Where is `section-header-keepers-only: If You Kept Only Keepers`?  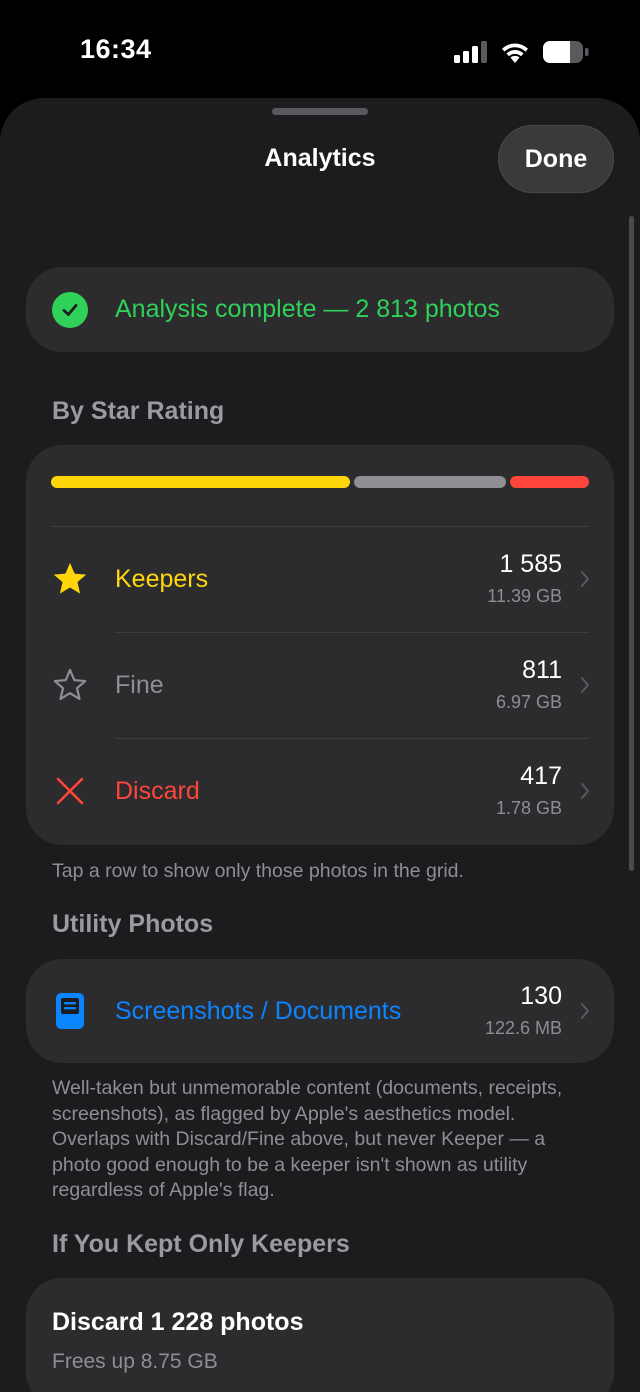
section-header-keepers-only: If You Kept Only Keepers is located at coordinates (201, 1244).